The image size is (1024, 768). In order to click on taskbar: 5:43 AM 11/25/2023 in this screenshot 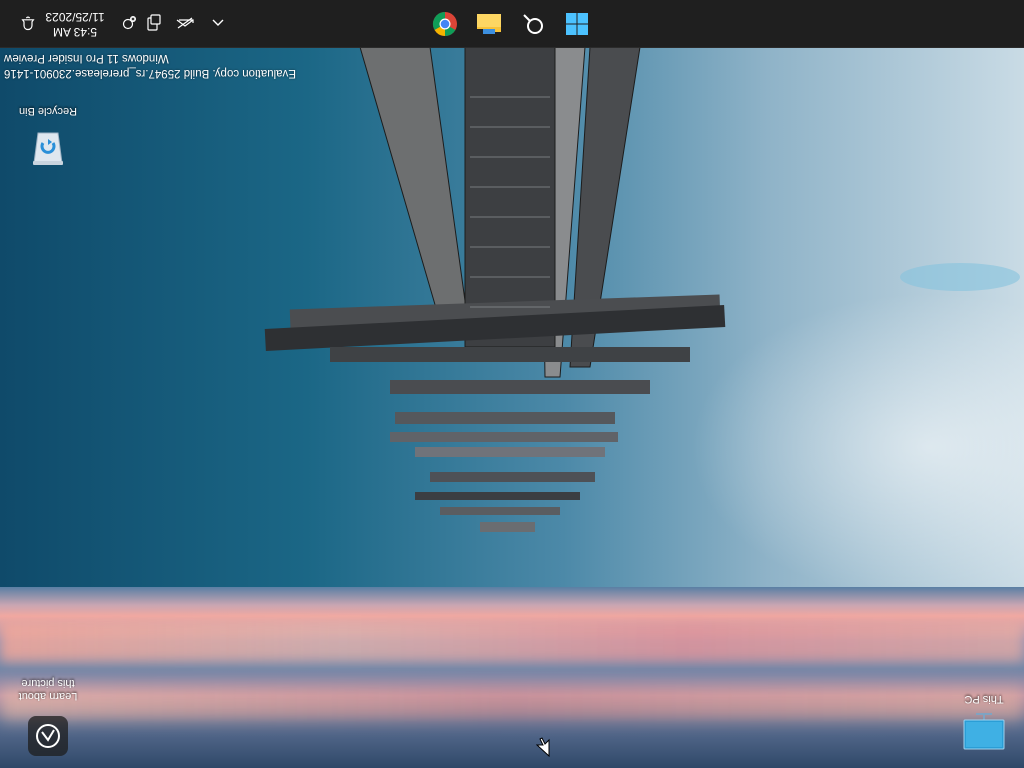, I will do `click(512, 24)`.